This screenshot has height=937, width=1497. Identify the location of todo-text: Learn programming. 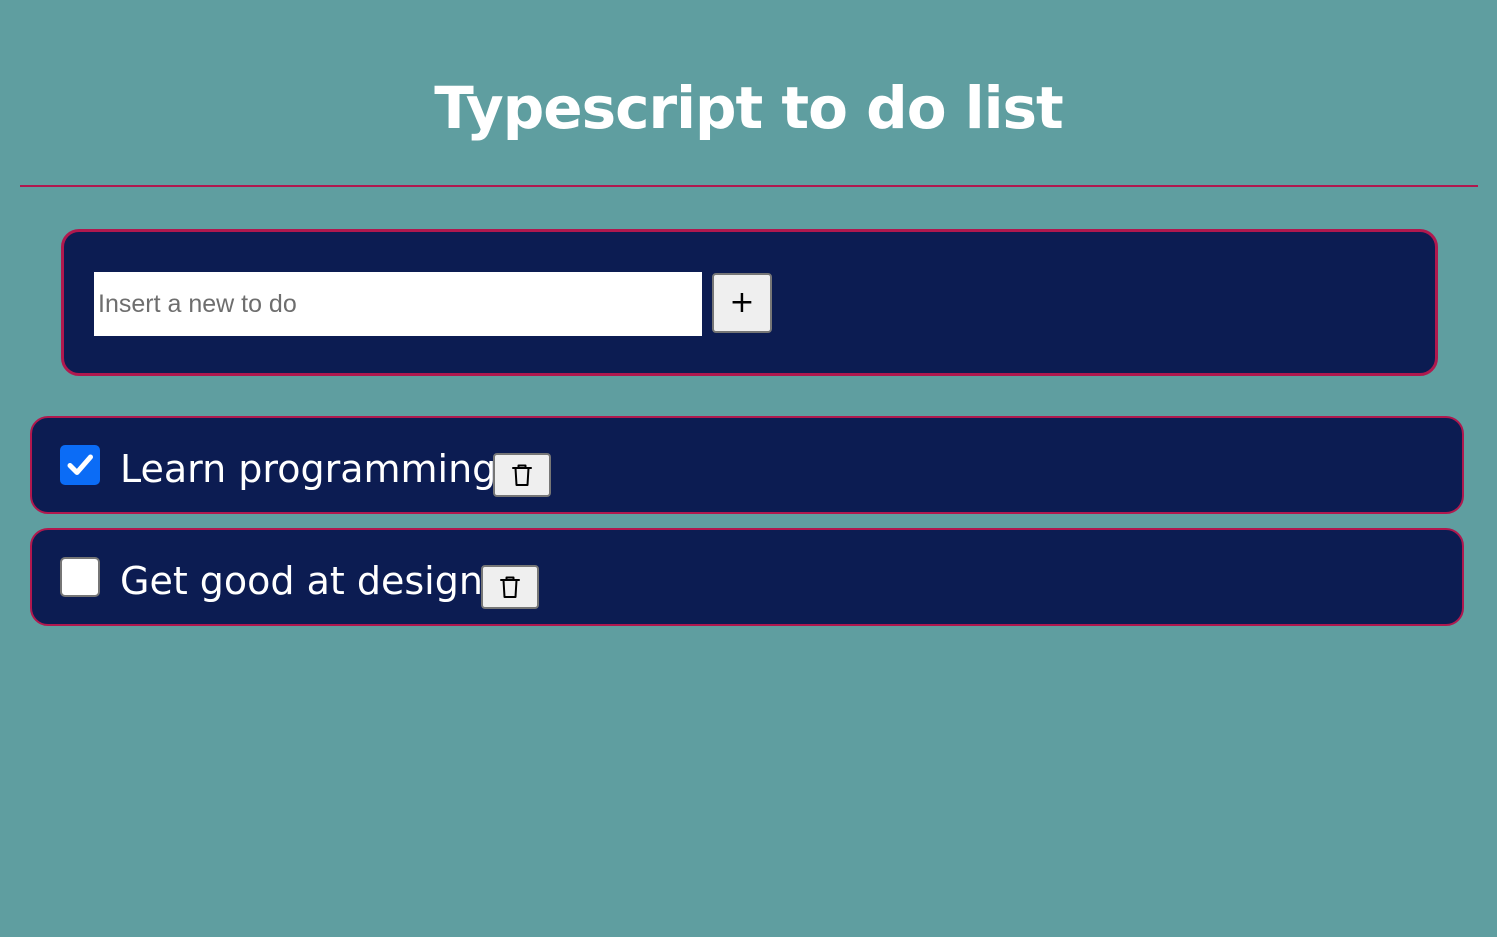
(308, 469).